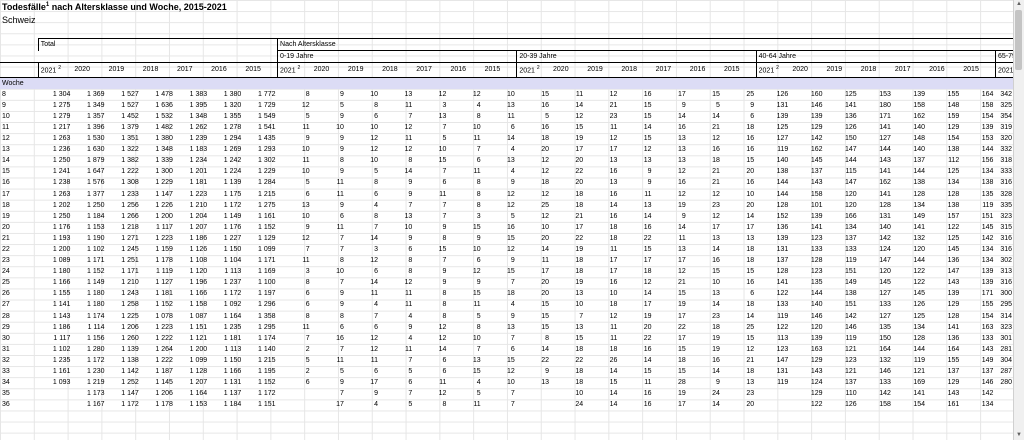  What do you see at coordinates (716, 172) in the screenshot?
I see `table-cell: 21` at bounding box center [716, 172].